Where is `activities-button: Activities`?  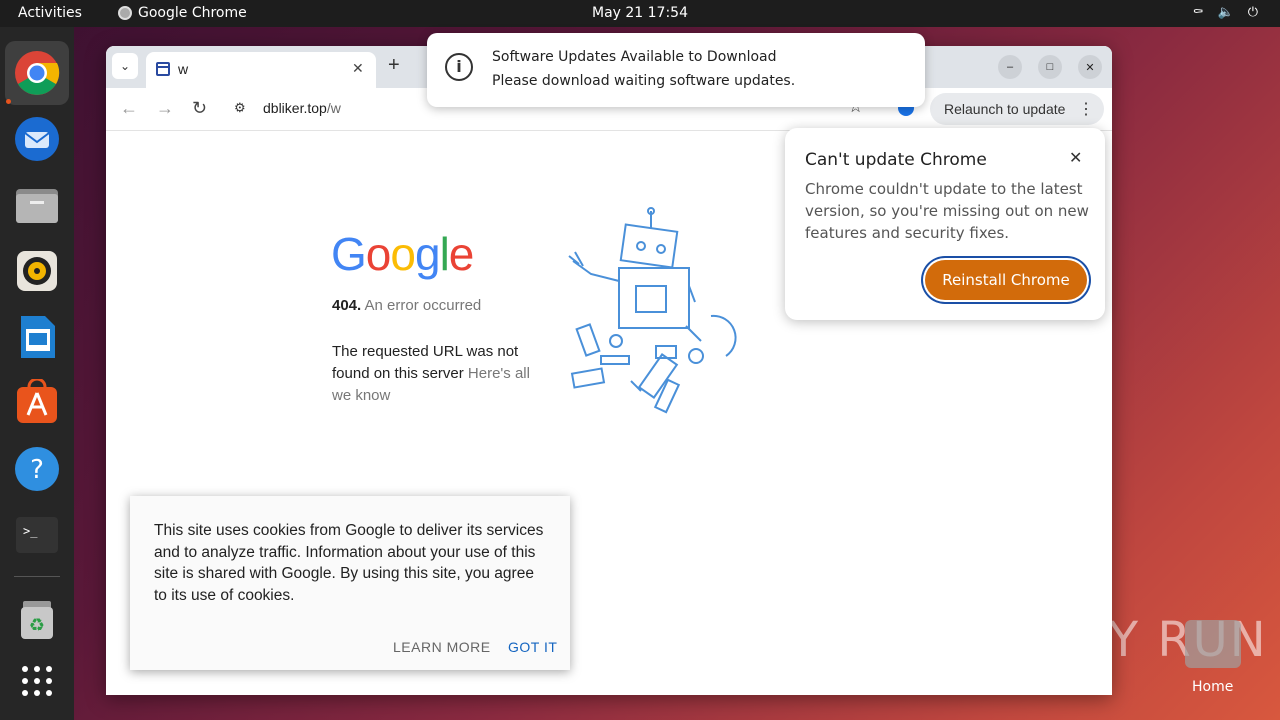
activities-button: Activities is located at coordinates (50, 13).